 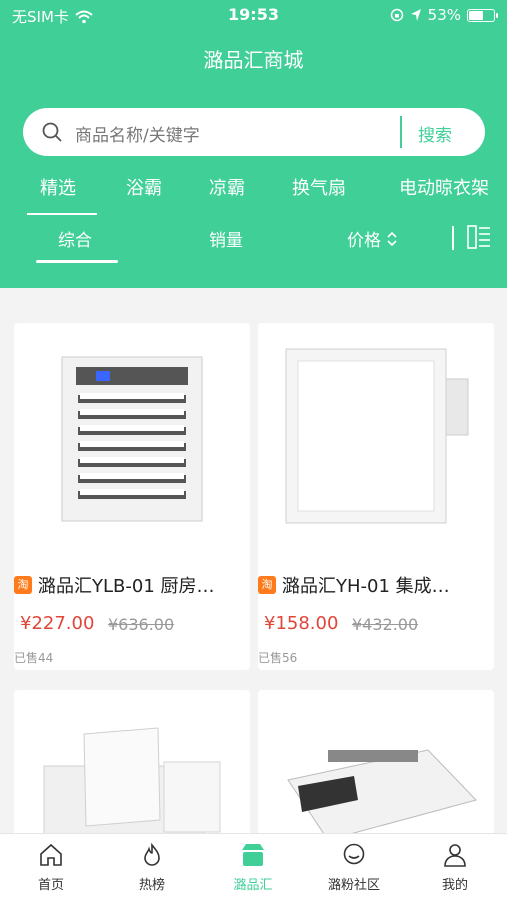 I want to click on list-layout-icon, so click(x=479, y=237).